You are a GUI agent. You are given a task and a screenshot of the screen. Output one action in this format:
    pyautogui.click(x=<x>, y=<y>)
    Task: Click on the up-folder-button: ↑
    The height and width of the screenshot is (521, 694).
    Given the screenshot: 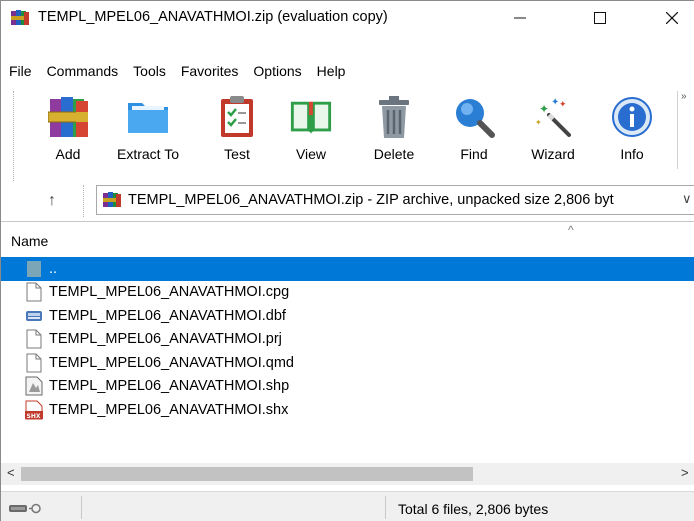 What is the action you would take?
    pyautogui.click(x=52, y=201)
    